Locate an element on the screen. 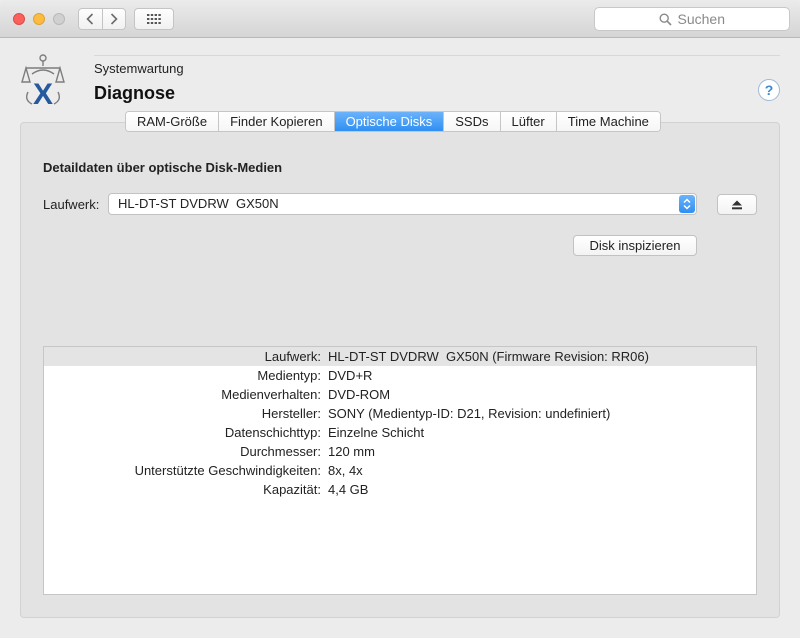 The width and height of the screenshot is (800, 638). chevron-right-icon is located at coordinates (113, 19).